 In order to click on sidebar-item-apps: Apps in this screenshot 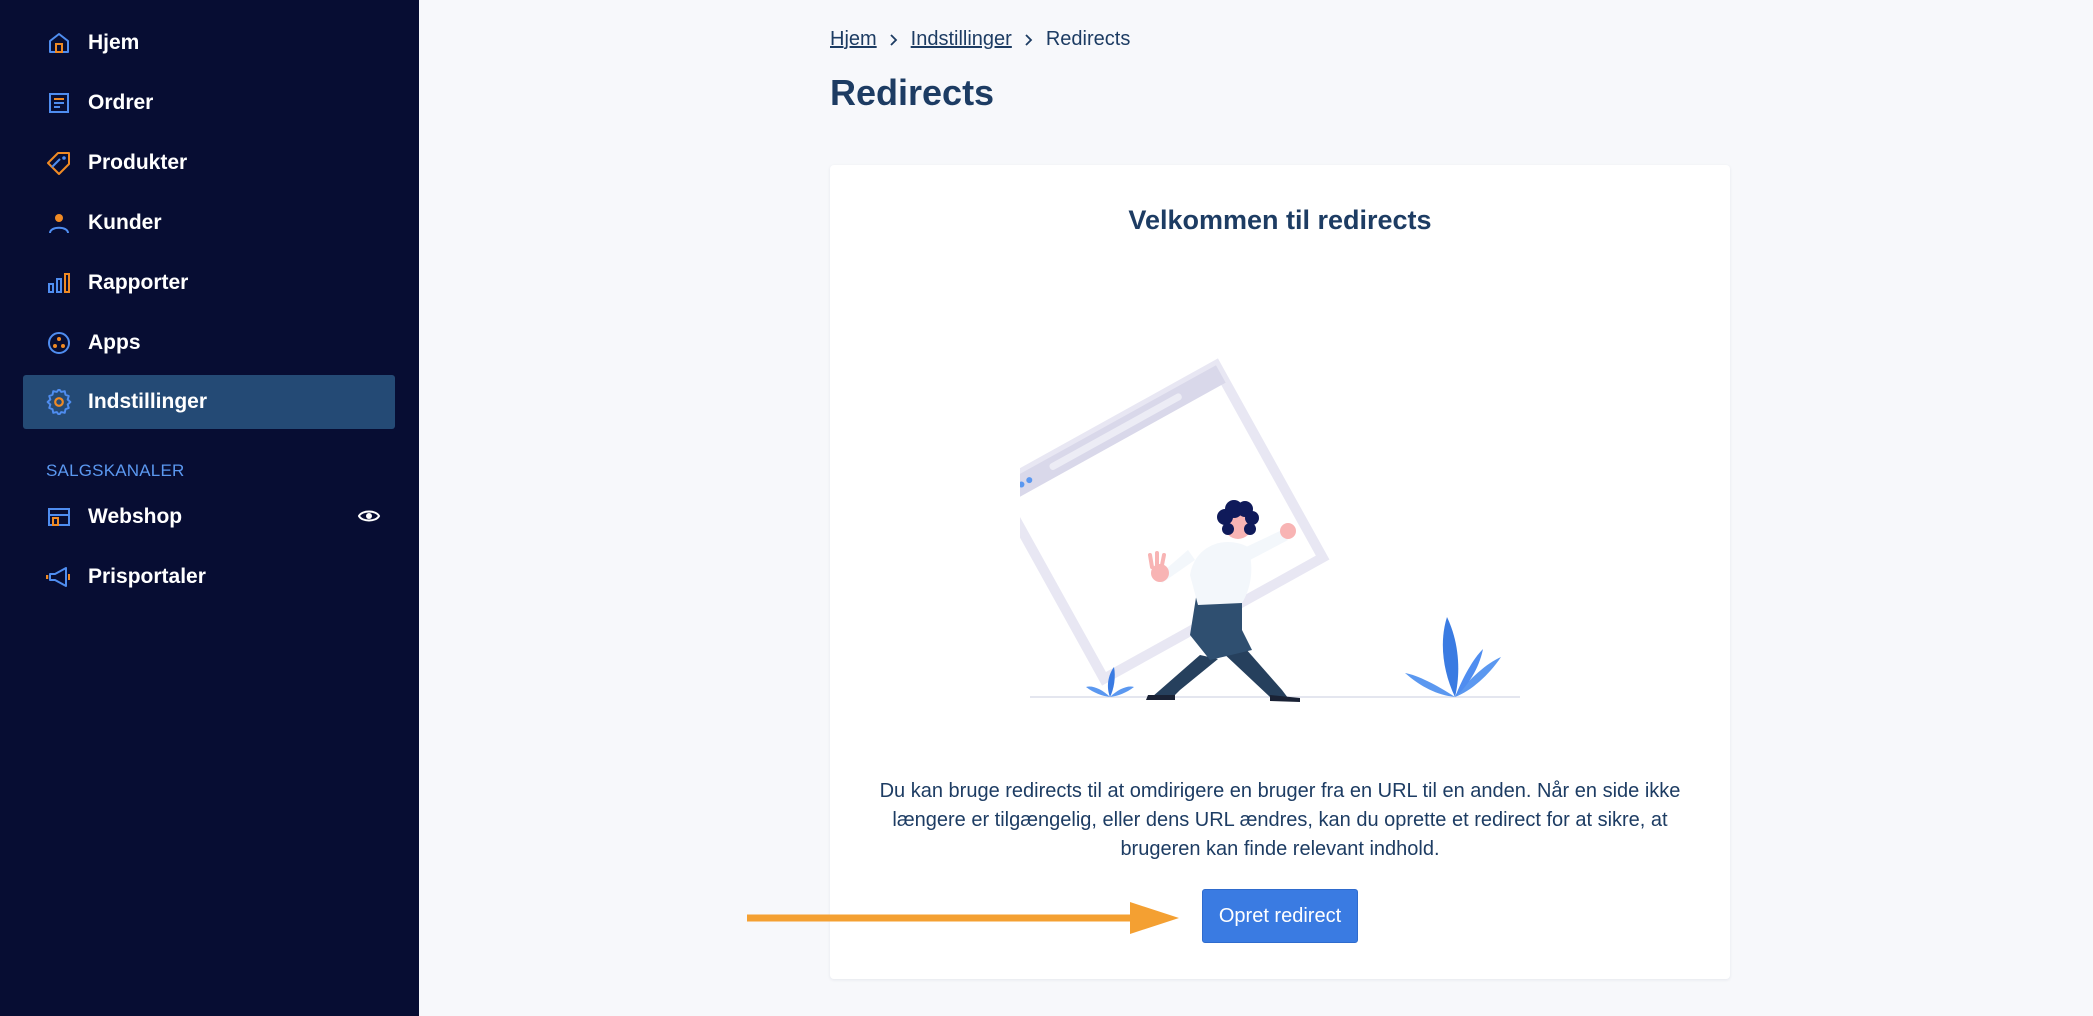, I will do `click(209, 343)`.